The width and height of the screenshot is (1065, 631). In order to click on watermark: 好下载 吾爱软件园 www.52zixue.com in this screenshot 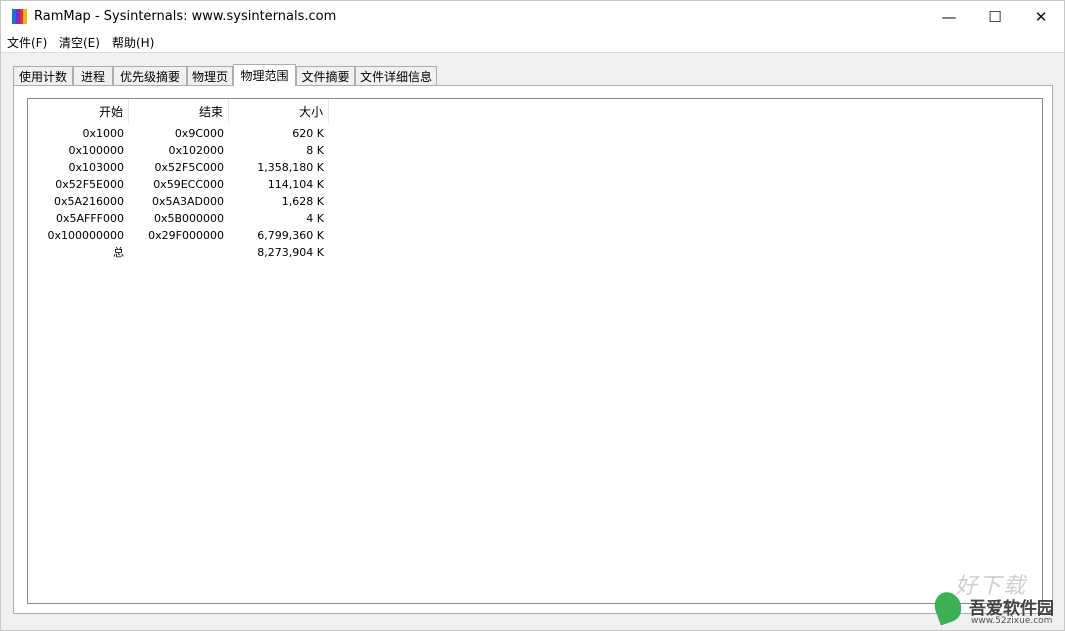, I will do `click(995, 600)`.